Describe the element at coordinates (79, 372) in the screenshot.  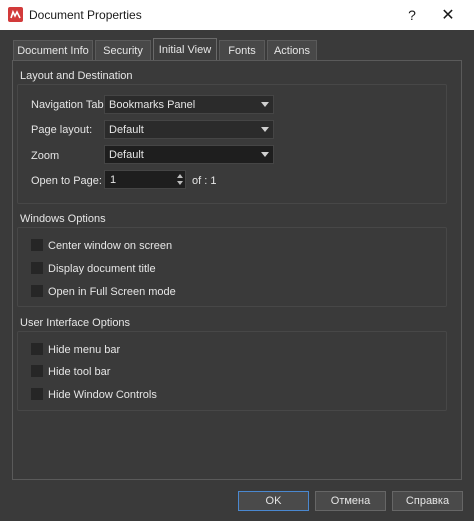
I see `hide-tool-bar-label: Hide tool bar` at that location.